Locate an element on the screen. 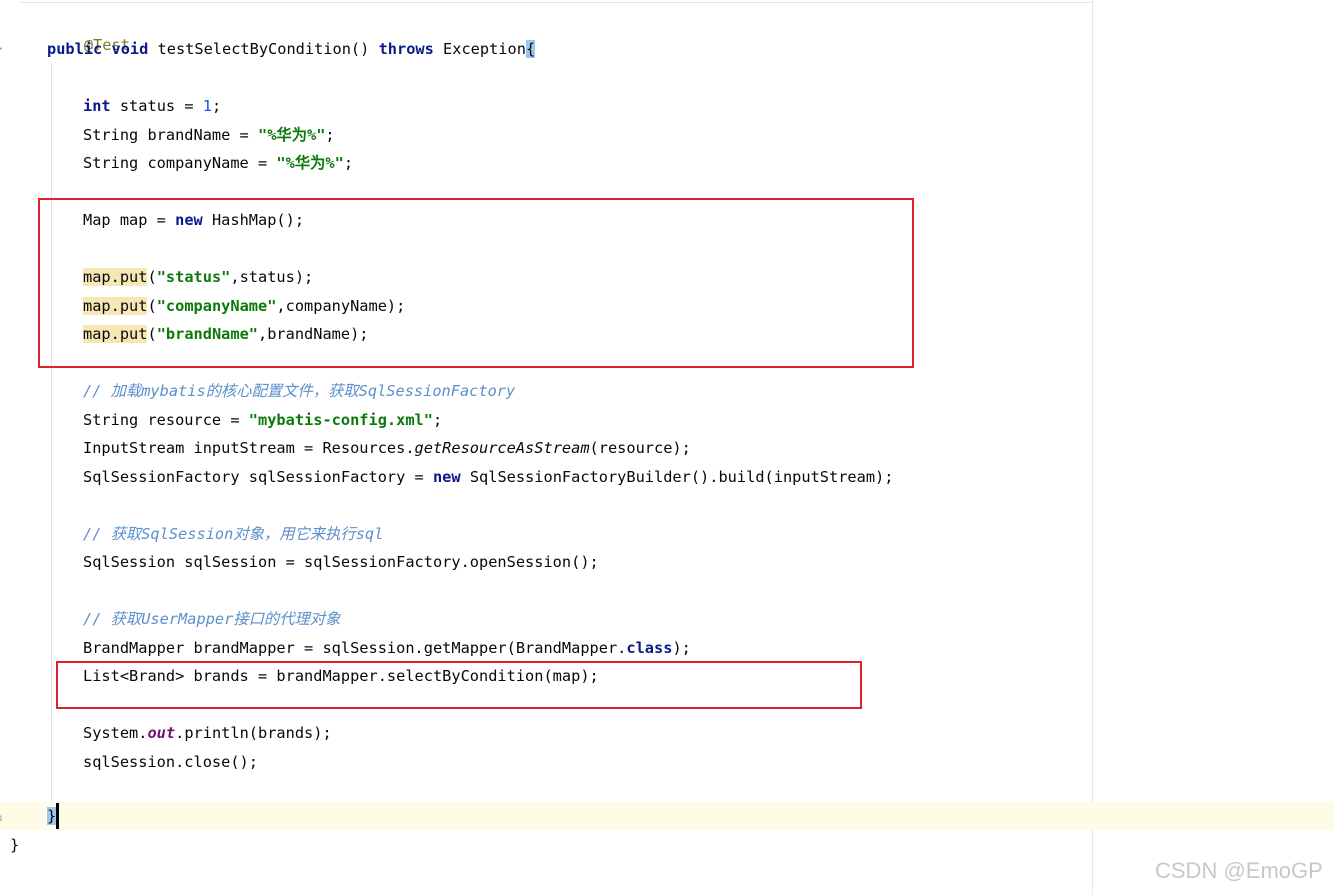 Image resolution: width=1334 pixels, height=895 pixels. code-line: sqlSession.close(); is located at coordinates (170, 762).